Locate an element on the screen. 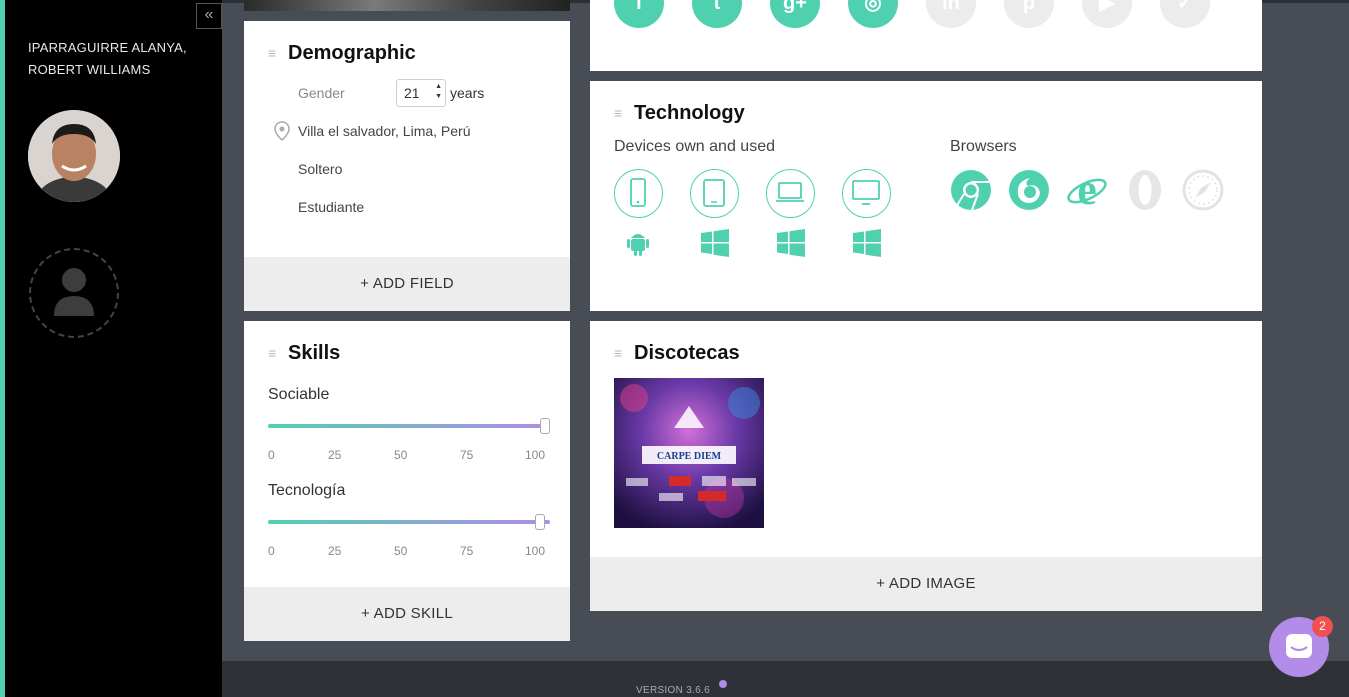 This screenshot has height=697, width=1349. location-pin-icon is located at coordinates (282, 133).